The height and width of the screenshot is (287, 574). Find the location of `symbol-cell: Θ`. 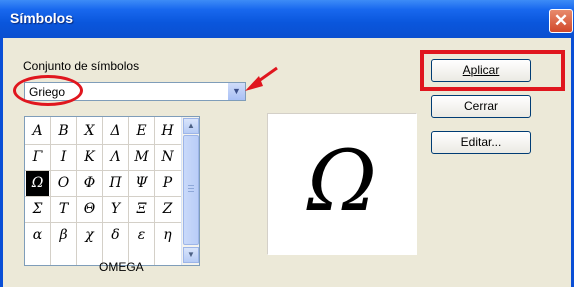

symbol-cell: Θ is located at coordinates (89, 209).